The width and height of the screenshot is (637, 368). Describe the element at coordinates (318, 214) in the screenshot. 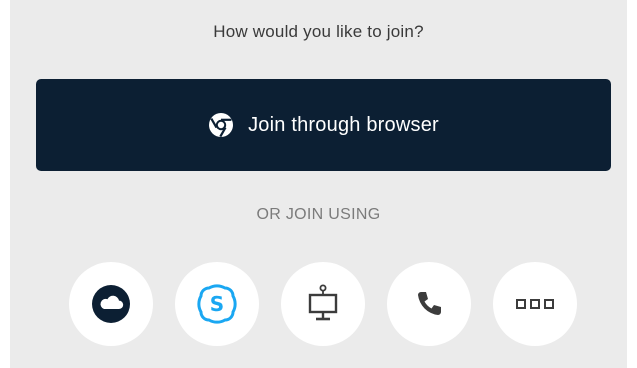

I see `or-join-using-label: OR JOIN USING` at that location.